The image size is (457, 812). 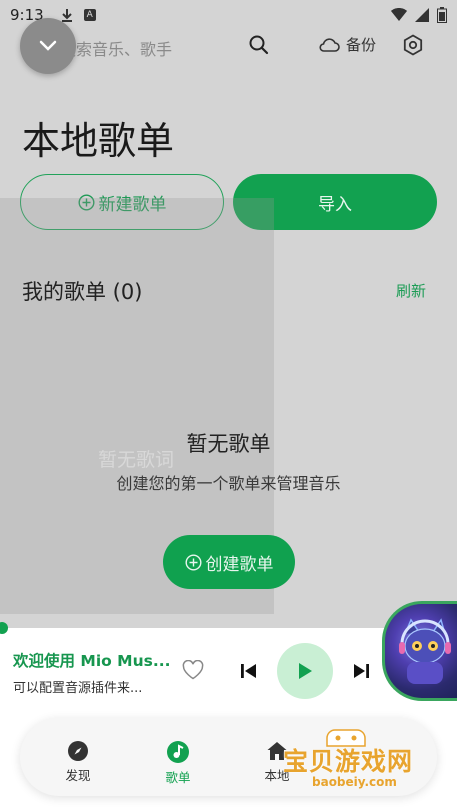 What do you see at coordinates (193, 562) in the screenshot?
I see `add-circle-icon` at bounding box center [193, 562].